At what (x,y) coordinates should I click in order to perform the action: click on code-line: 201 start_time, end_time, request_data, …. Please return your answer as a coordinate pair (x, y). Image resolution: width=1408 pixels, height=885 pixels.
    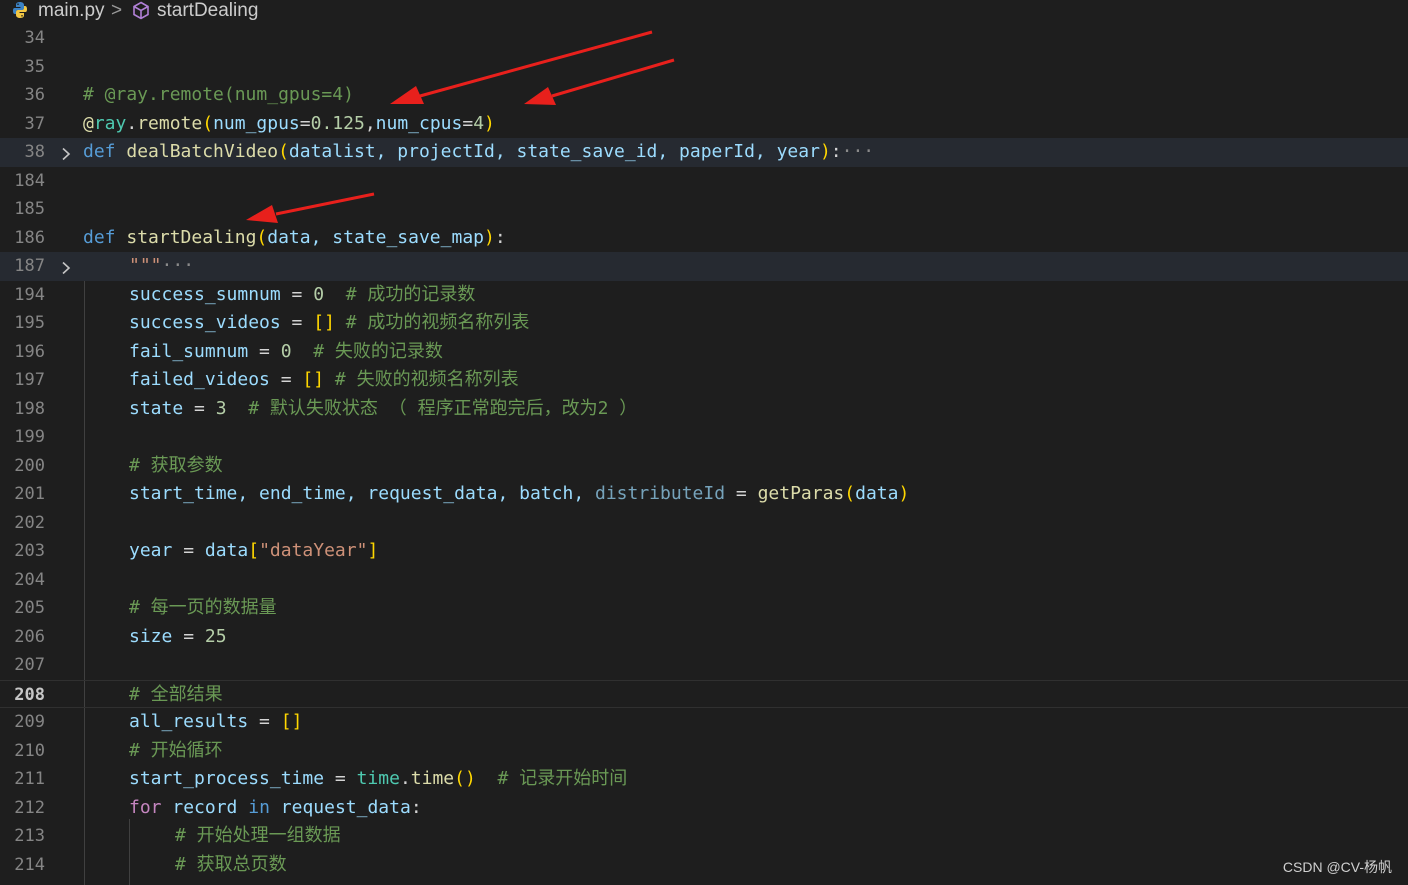
    Looking at the image, I should click on (704, 494).